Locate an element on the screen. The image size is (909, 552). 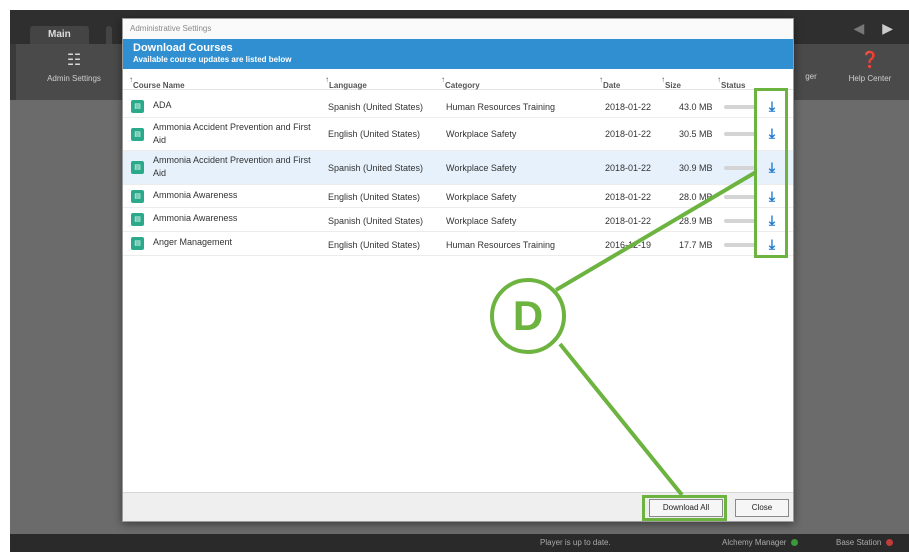
course-name: ADA is located at coordinates (162, 105).